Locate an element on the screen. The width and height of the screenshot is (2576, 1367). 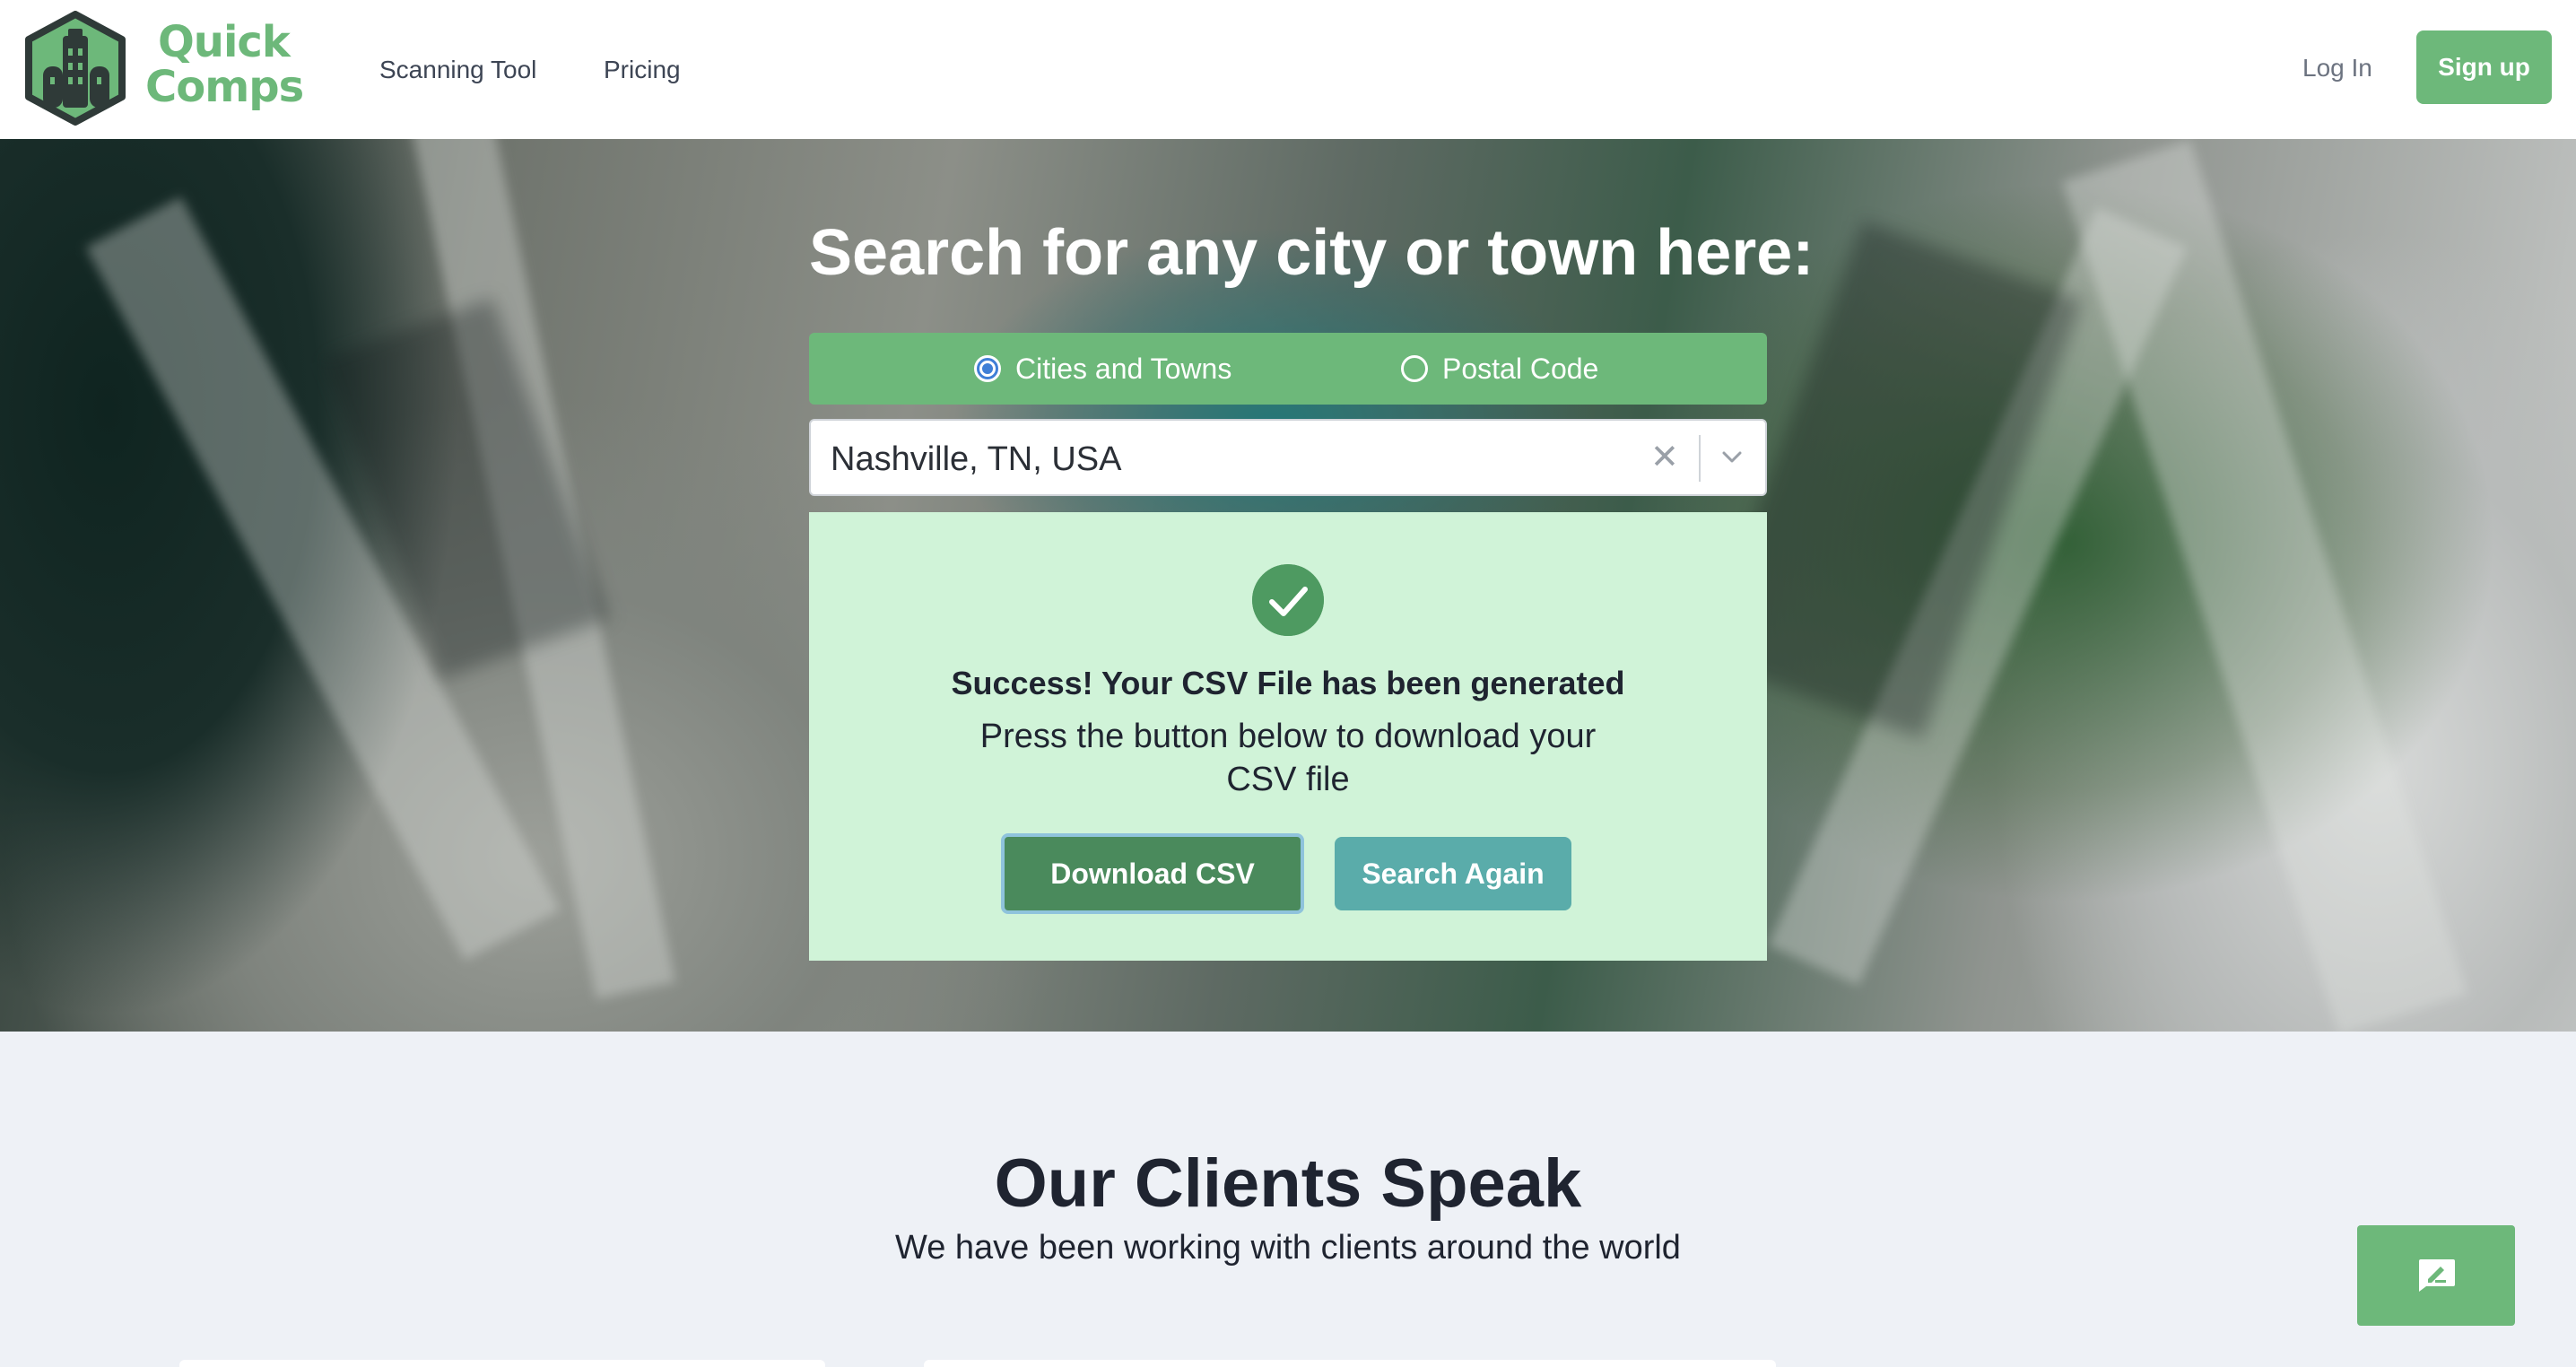
login-link: Log In is located at coordinates (2337, 68).